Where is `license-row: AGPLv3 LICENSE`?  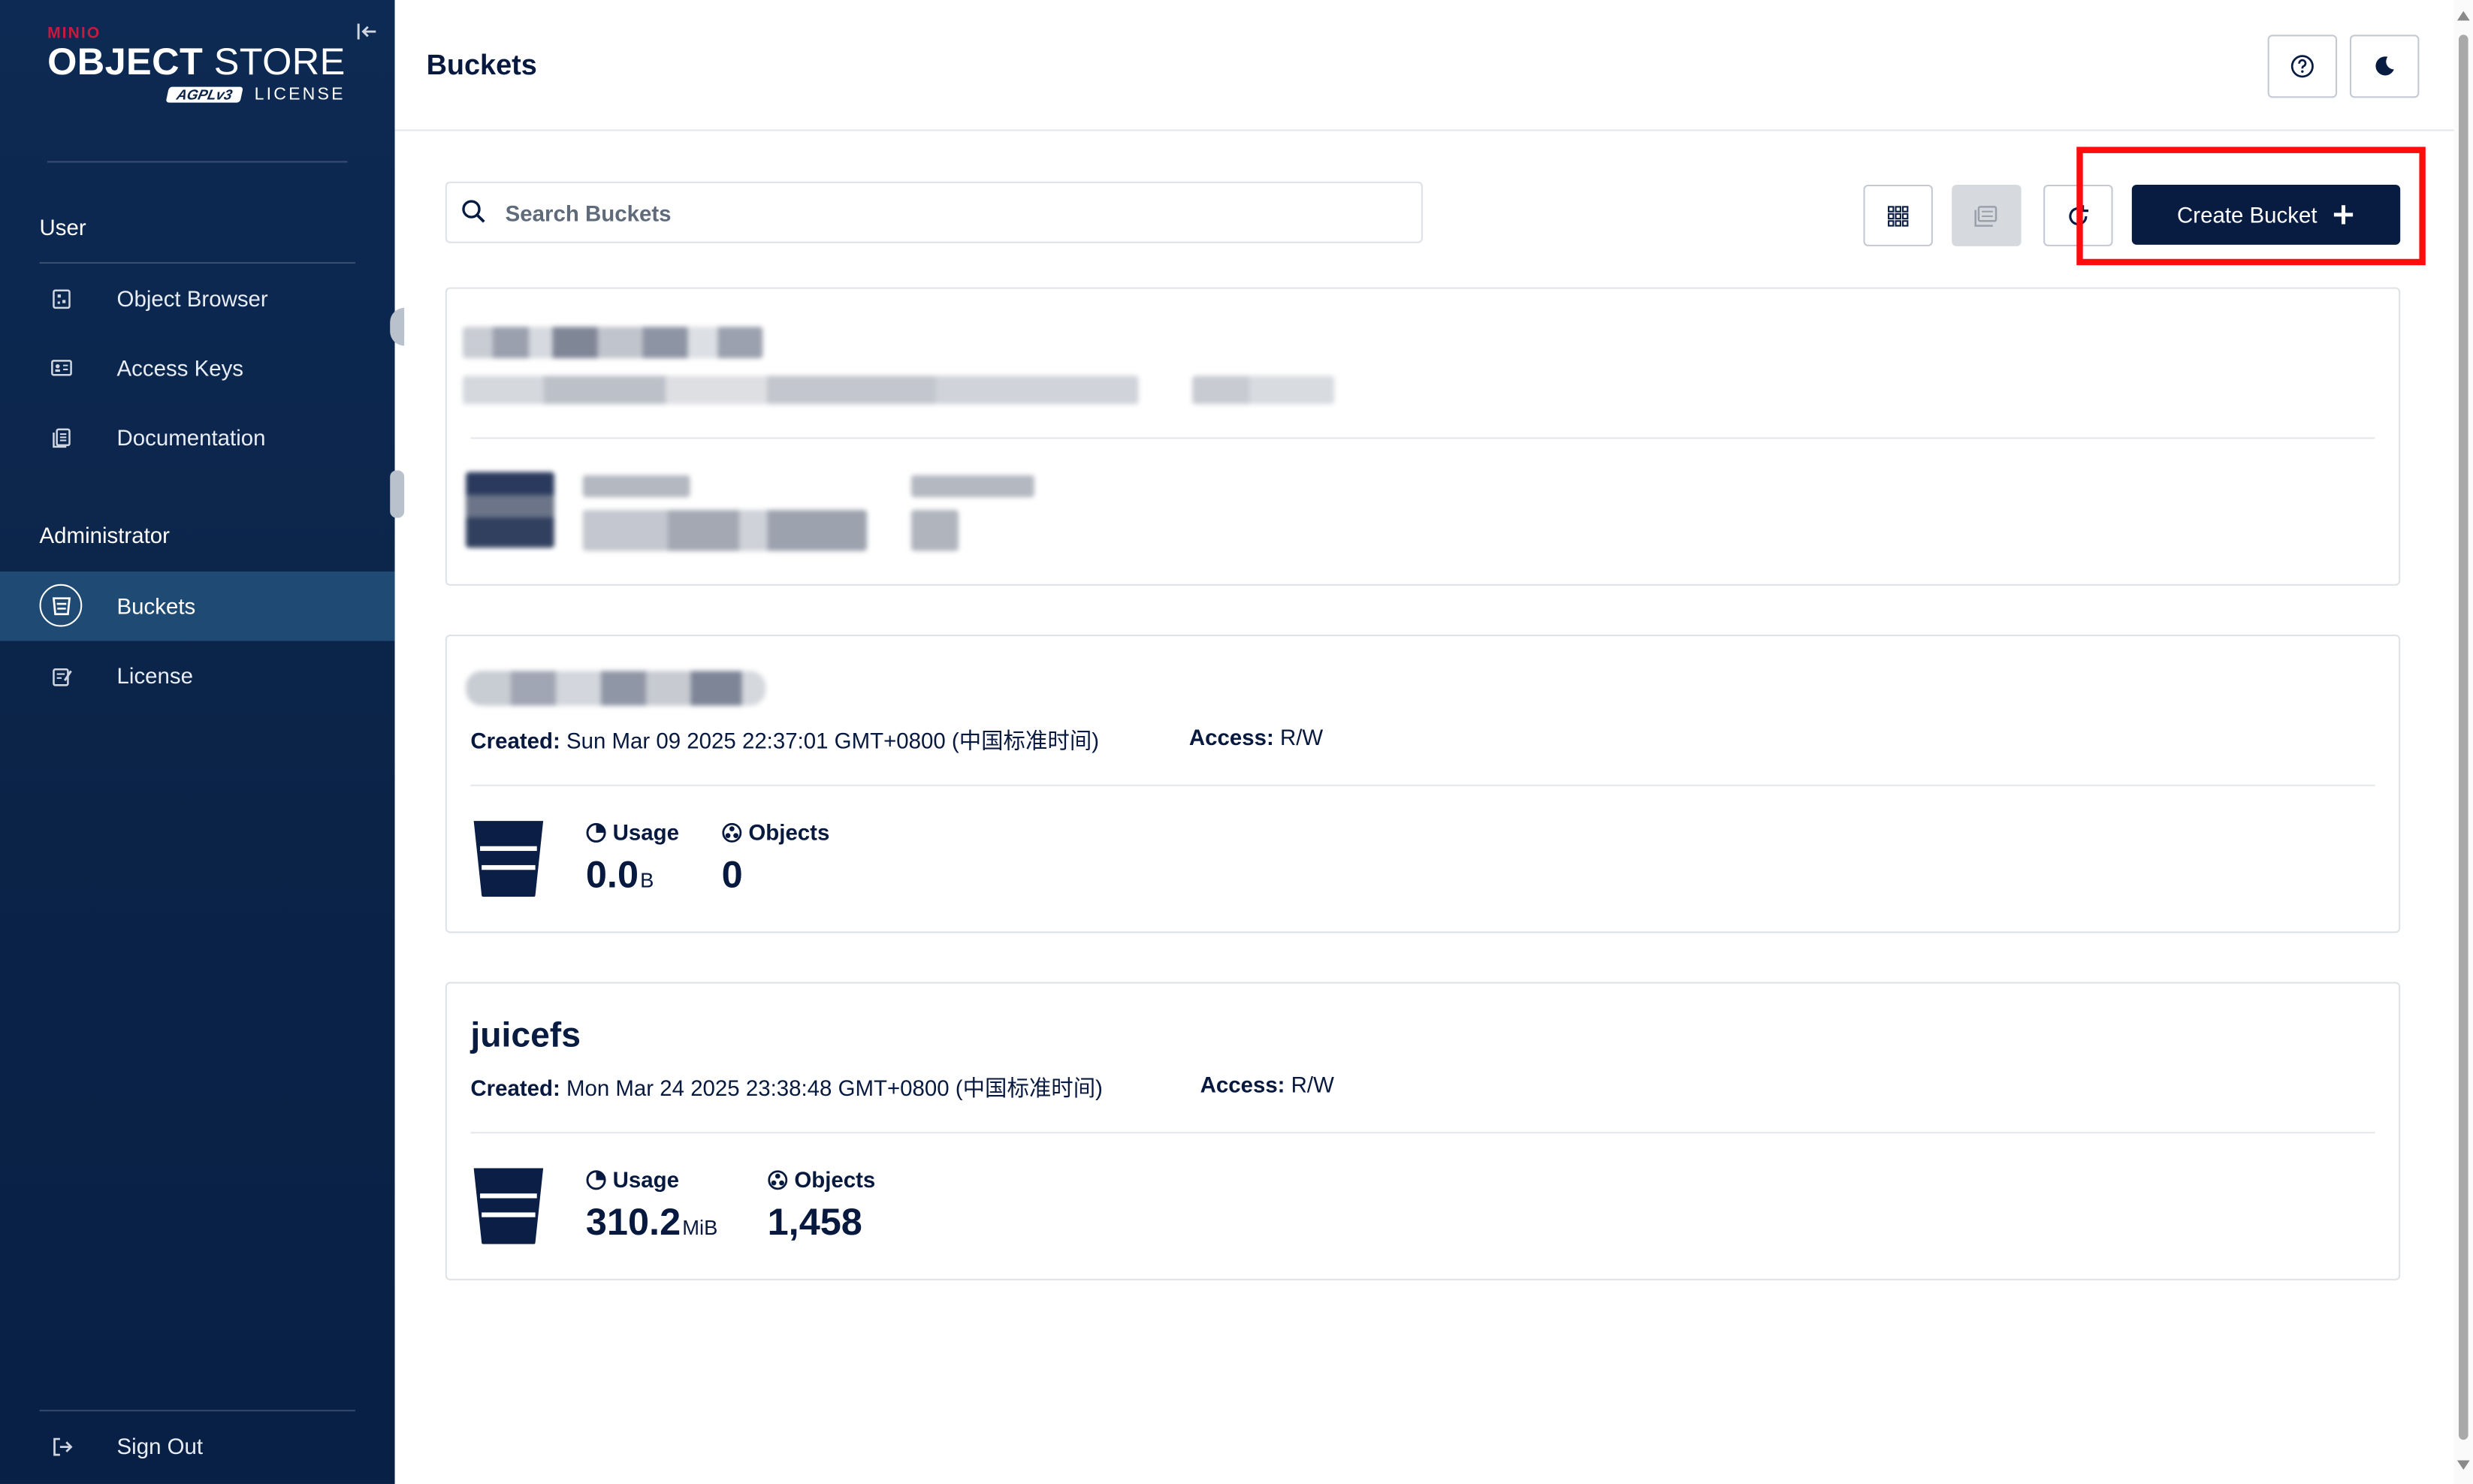
license-row: AGPLv3 LICENSE is located at coordinates (197, 95).